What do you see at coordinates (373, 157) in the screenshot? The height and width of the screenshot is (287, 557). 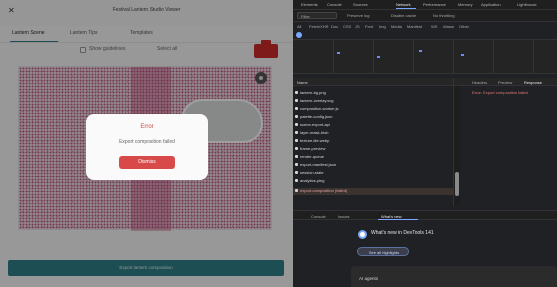 I see `request-row: render-queue` at bounding box center [373, 157].